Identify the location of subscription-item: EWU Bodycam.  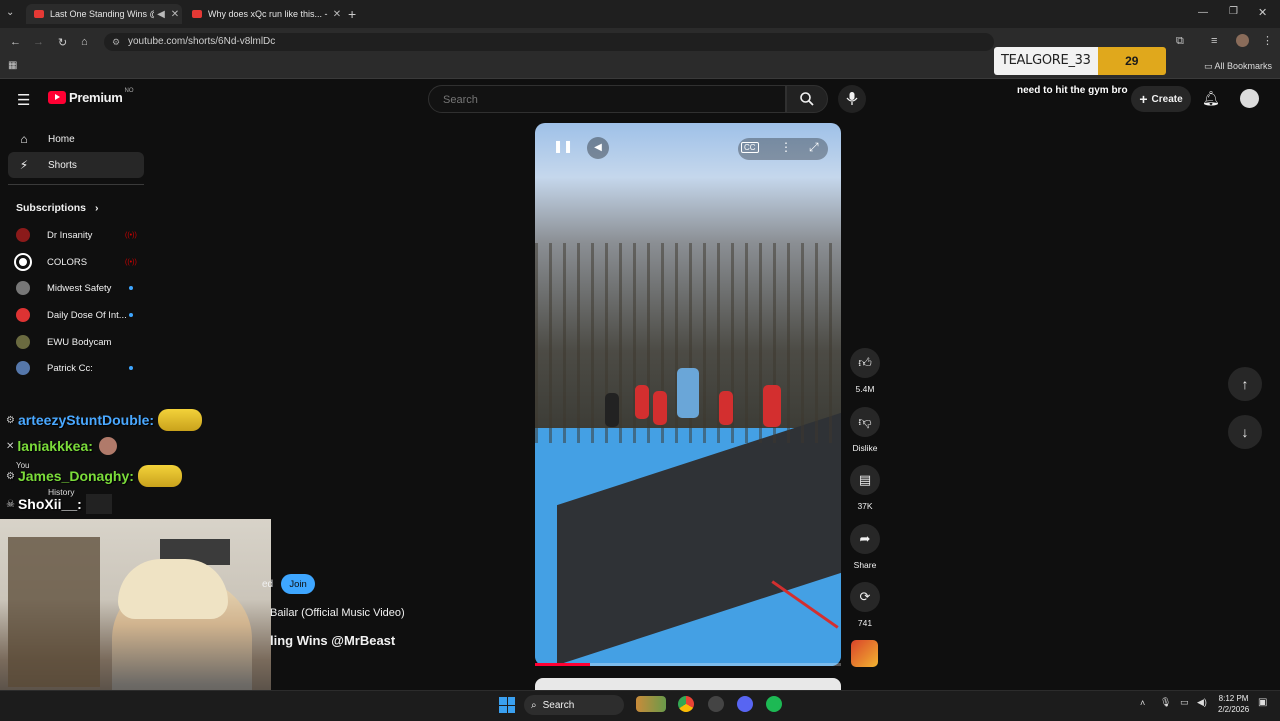
(63, 342).